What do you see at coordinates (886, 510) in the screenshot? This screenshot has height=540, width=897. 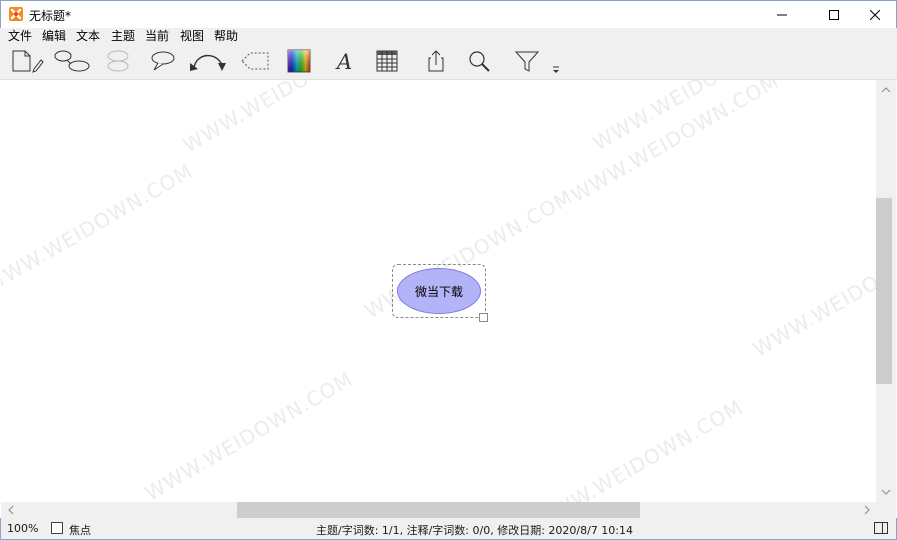 I see `scrollbar-corner` at bounding box center [886, 510].